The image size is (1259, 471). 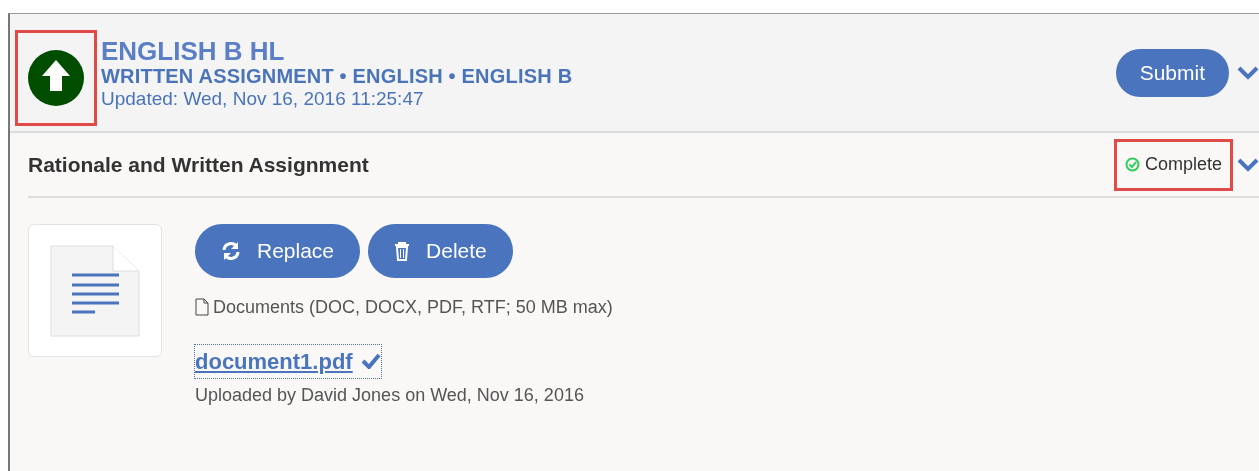 What do you see at coordinates (1172, 73) in the screenshot?
I see `submit-button: Submit` at bounding box center [1172, 73].